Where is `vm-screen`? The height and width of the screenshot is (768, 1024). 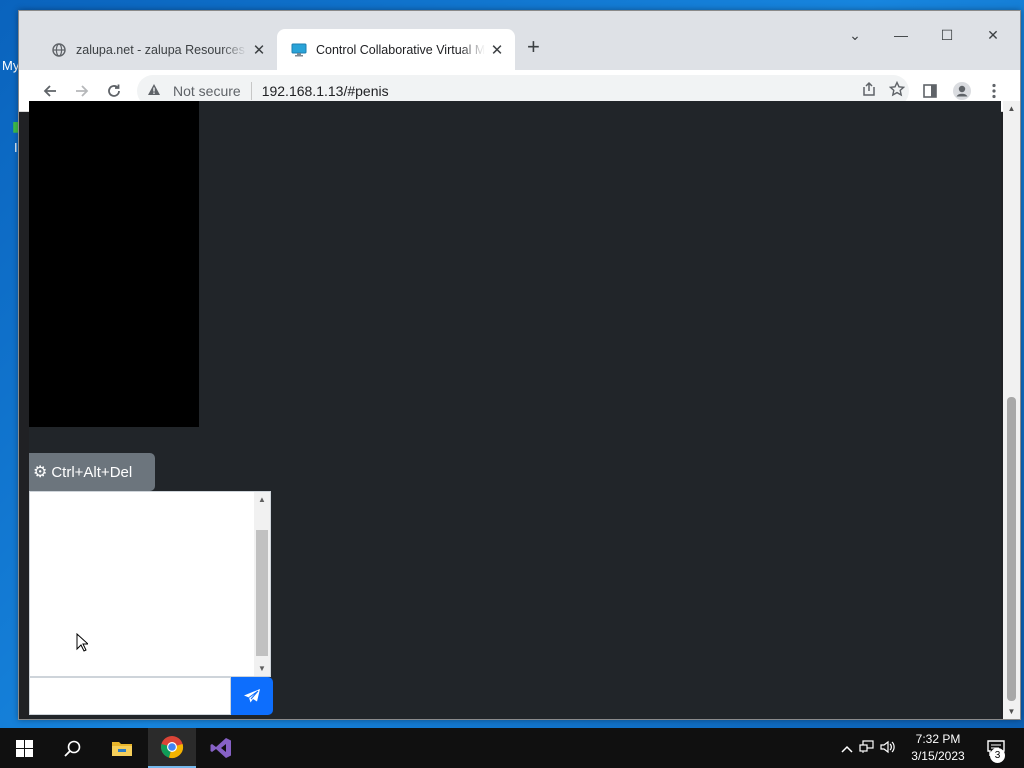 vm-screen is located at coordinates (114, 264).